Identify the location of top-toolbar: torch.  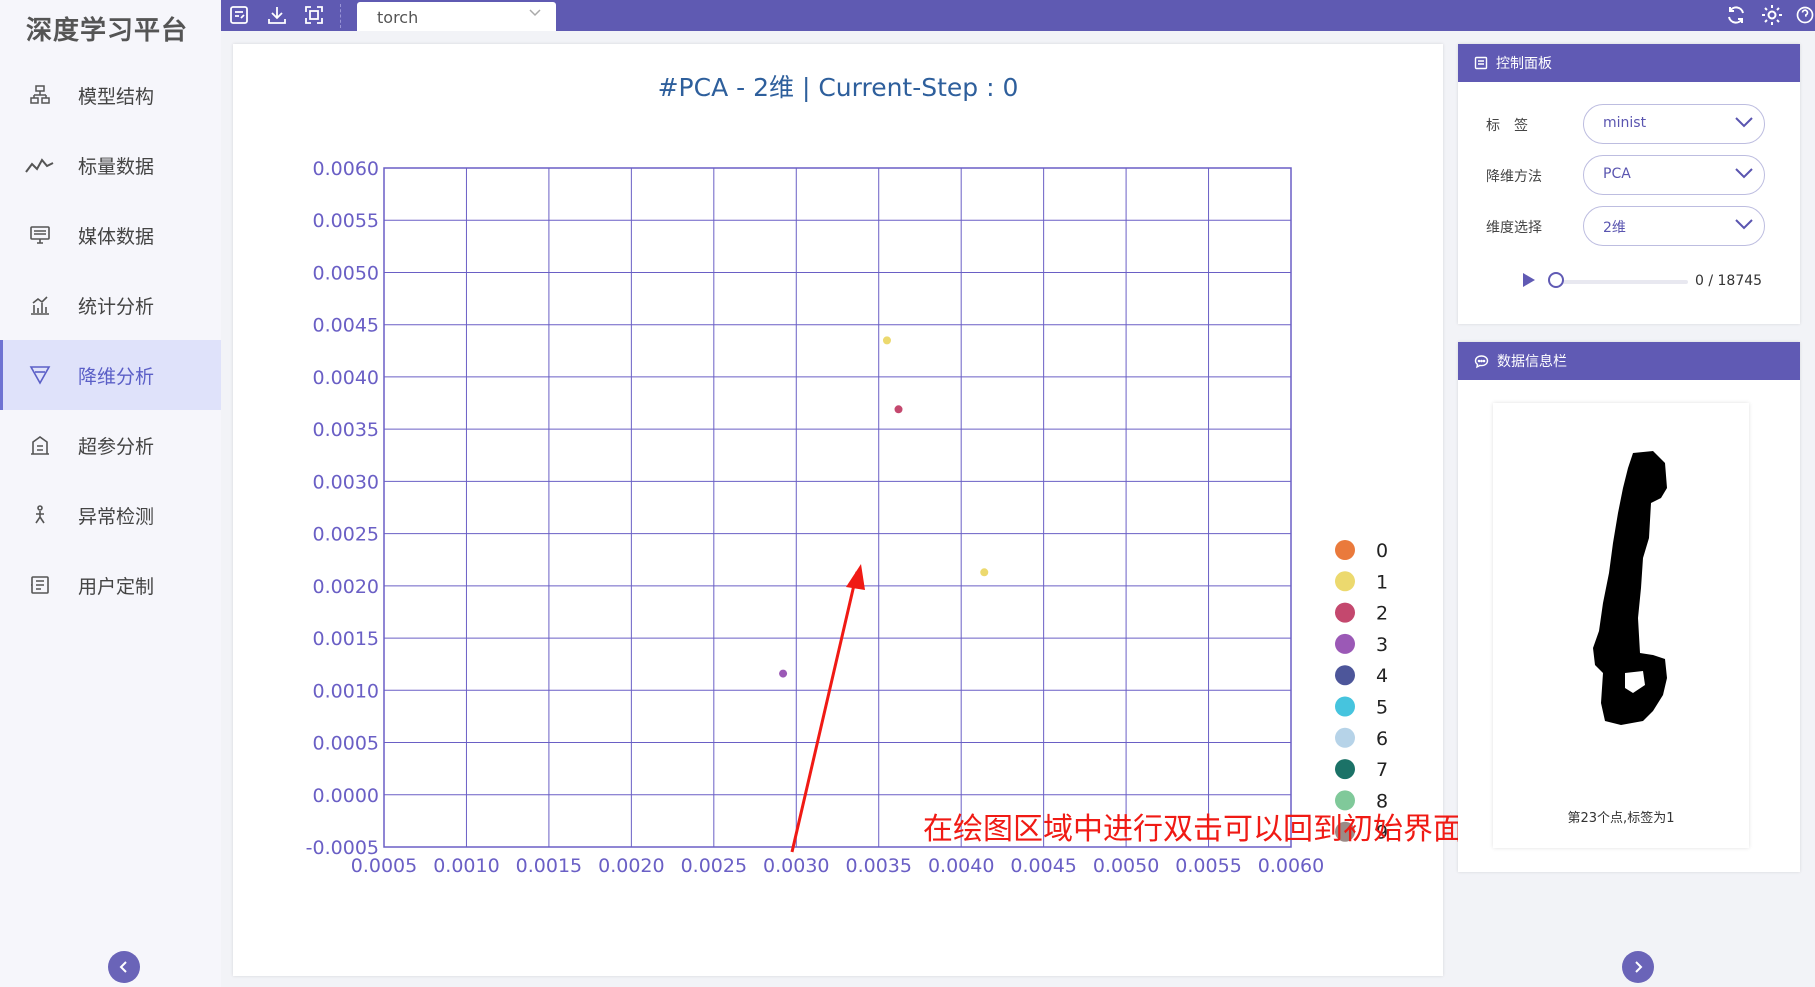
(1018, 15).